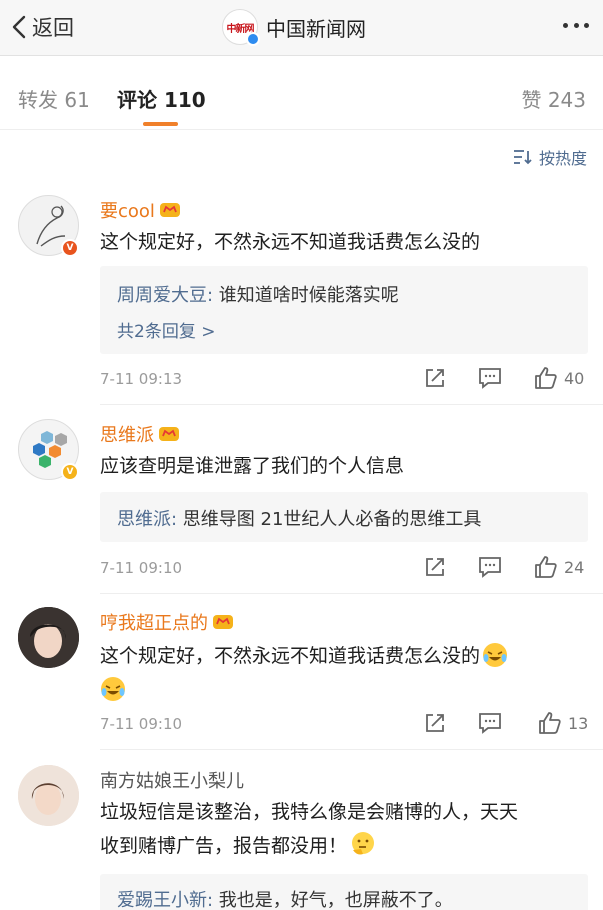  I want to click on comment-text: 垃圾短信是该整治，我特么像是会赌博的人，天天 收到赌博广告，报告都没用！, so click(309, 829).